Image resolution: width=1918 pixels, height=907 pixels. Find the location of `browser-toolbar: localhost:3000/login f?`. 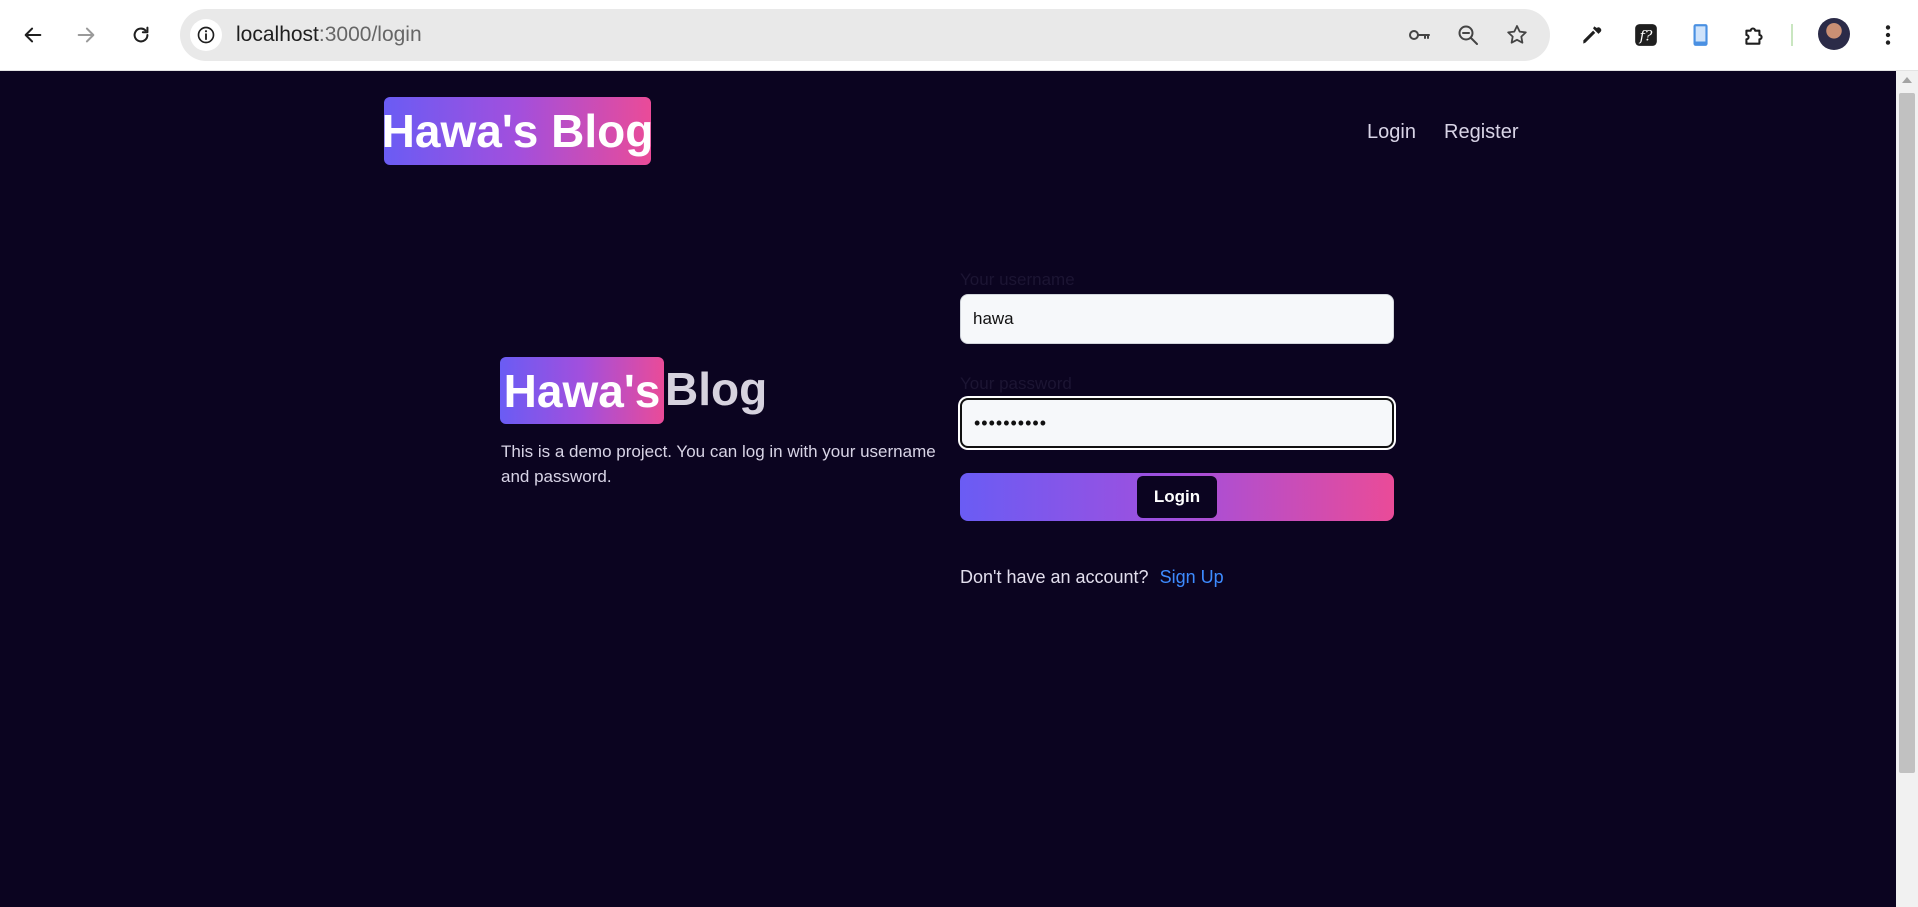

browser-toolbar: localhost:3000/login f? is located at coordinates (959, 35).